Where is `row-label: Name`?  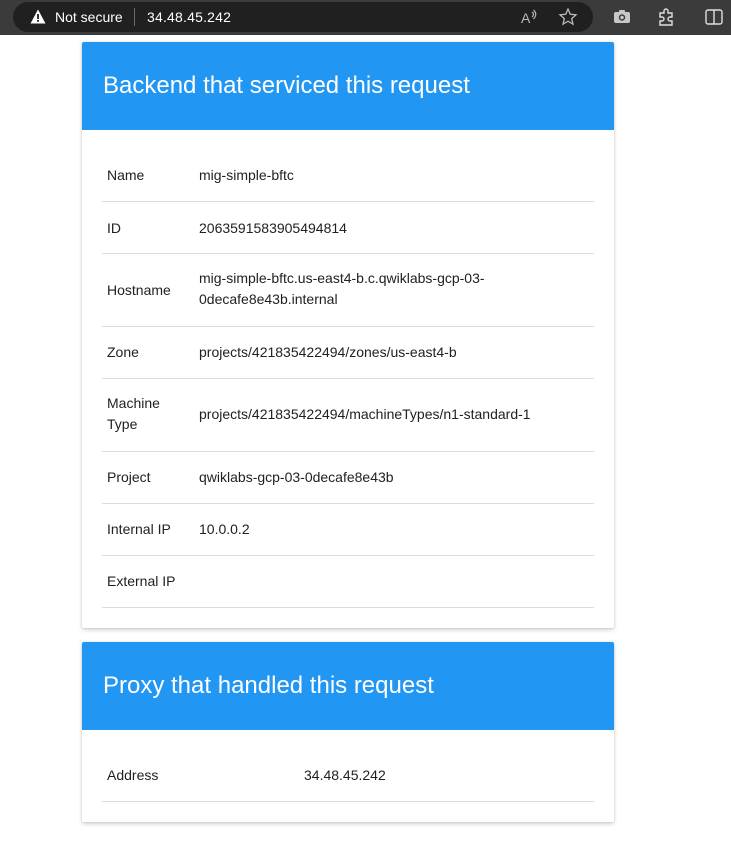
row-label: Name is located at coordinates (126, 175).